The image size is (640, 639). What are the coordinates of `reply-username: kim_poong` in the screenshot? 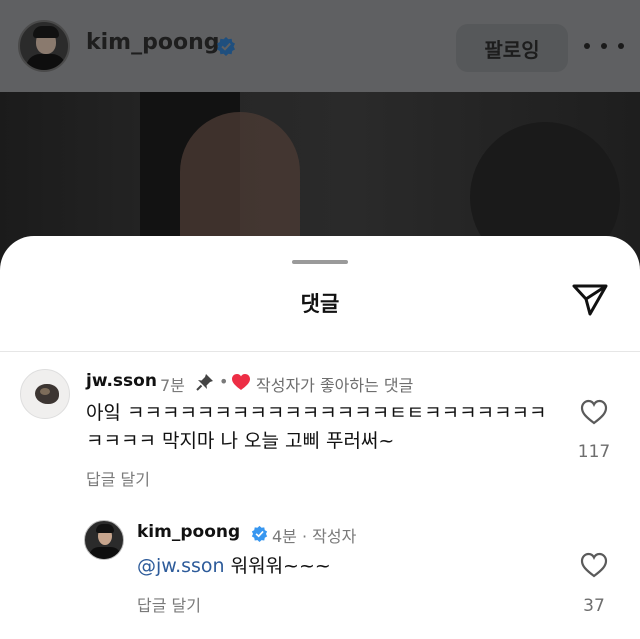 It's located at (188, 532).